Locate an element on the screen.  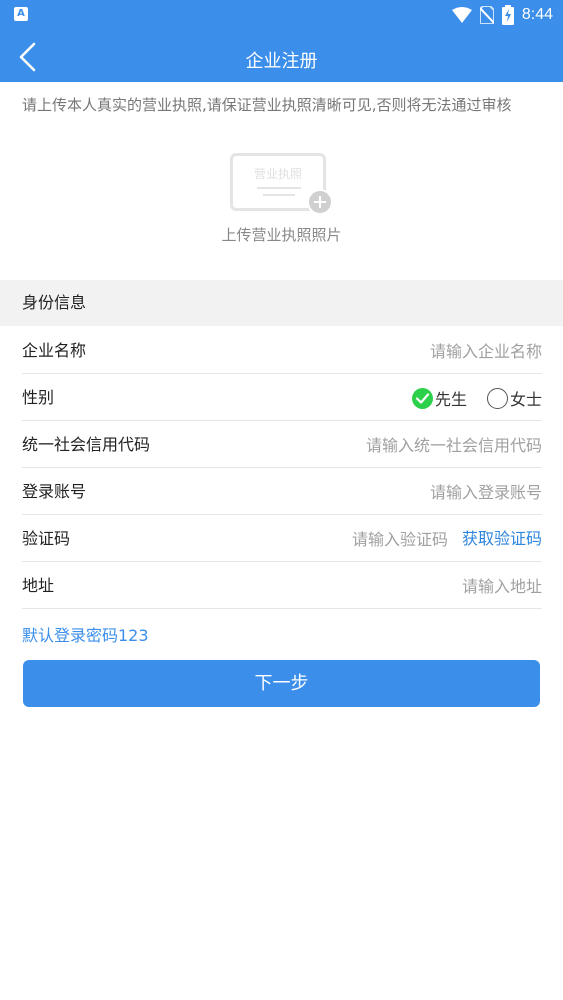
row-verify-code: 验证码 获取验证码 is located at coordinates (282, 538).